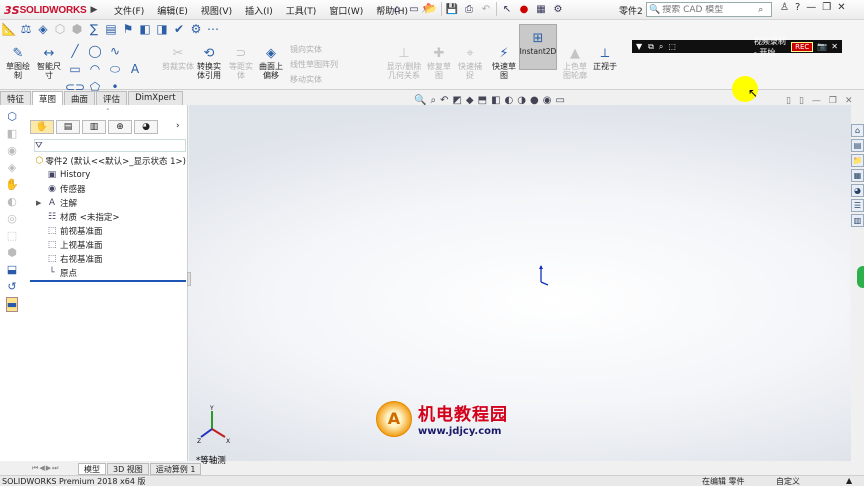 The image size is (864, 486). Describe the element at coordinates (9, 29) in the screenshot. I see `measure-icon: 📐` at that location.